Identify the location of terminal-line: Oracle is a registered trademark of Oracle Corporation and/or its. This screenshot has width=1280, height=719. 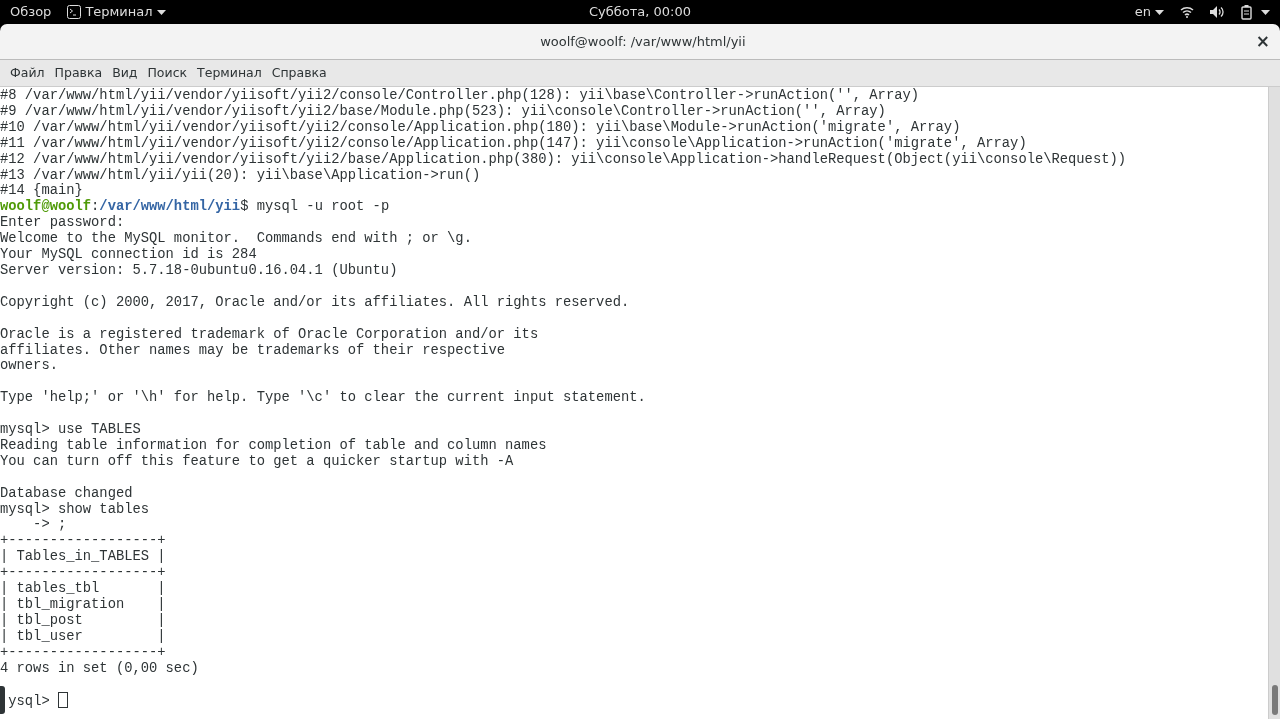
(270, 334).